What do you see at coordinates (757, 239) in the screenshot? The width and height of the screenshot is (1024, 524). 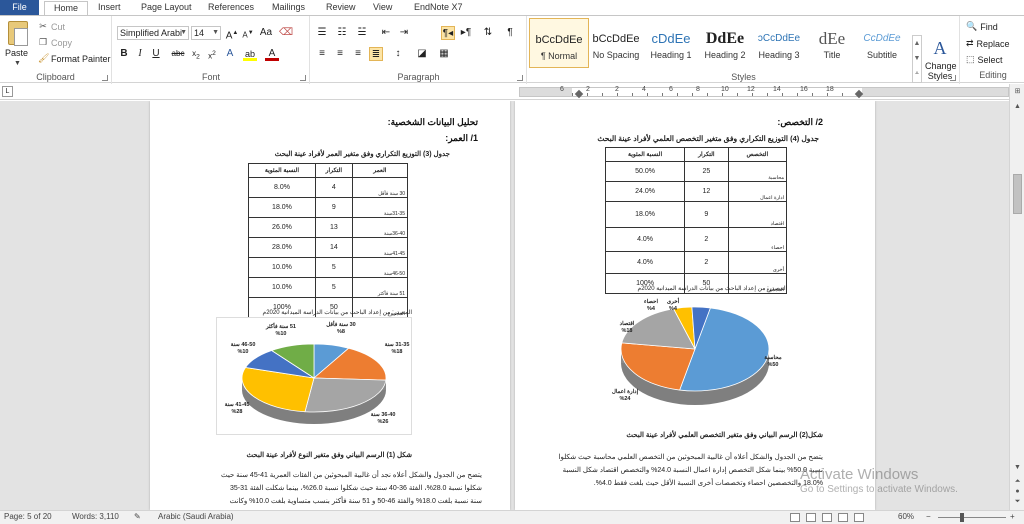 I see `table-cell: احصاء` at bounding box center [757, 239].